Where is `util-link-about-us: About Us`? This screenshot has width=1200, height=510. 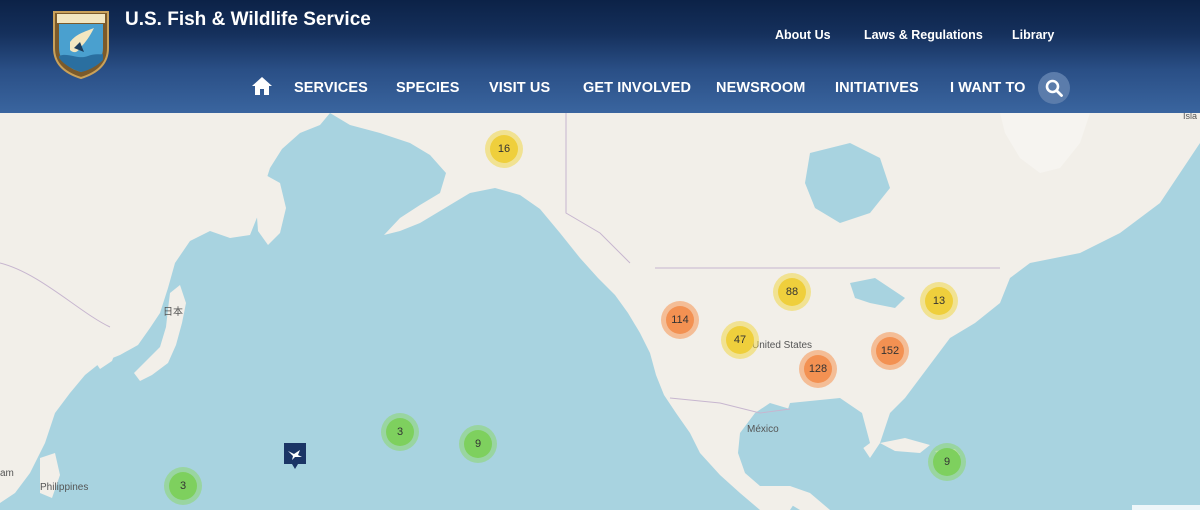
util-link-about-us: About Us is located at coordinates (803, 35).